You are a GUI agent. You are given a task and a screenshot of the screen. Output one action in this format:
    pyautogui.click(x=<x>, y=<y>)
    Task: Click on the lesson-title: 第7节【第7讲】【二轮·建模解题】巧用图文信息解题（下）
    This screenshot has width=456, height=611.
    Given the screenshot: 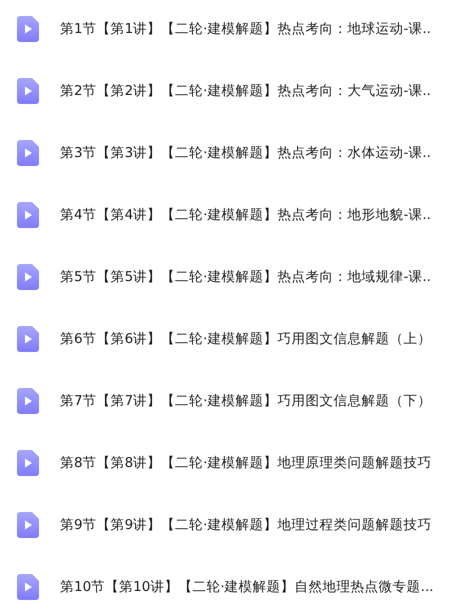 What is the action you would take?
    pyautogui.click(x=246, y=401)
    